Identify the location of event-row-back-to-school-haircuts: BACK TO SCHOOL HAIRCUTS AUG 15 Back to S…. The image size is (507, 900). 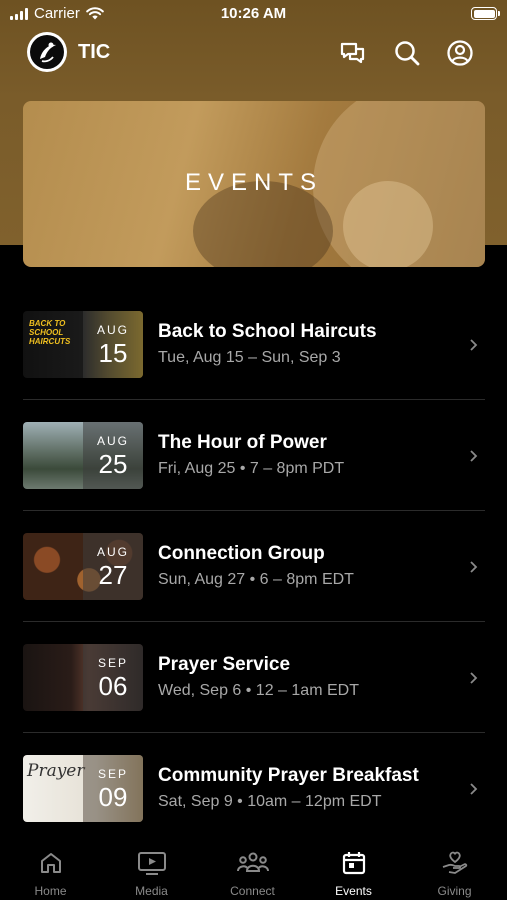
(254, 344).